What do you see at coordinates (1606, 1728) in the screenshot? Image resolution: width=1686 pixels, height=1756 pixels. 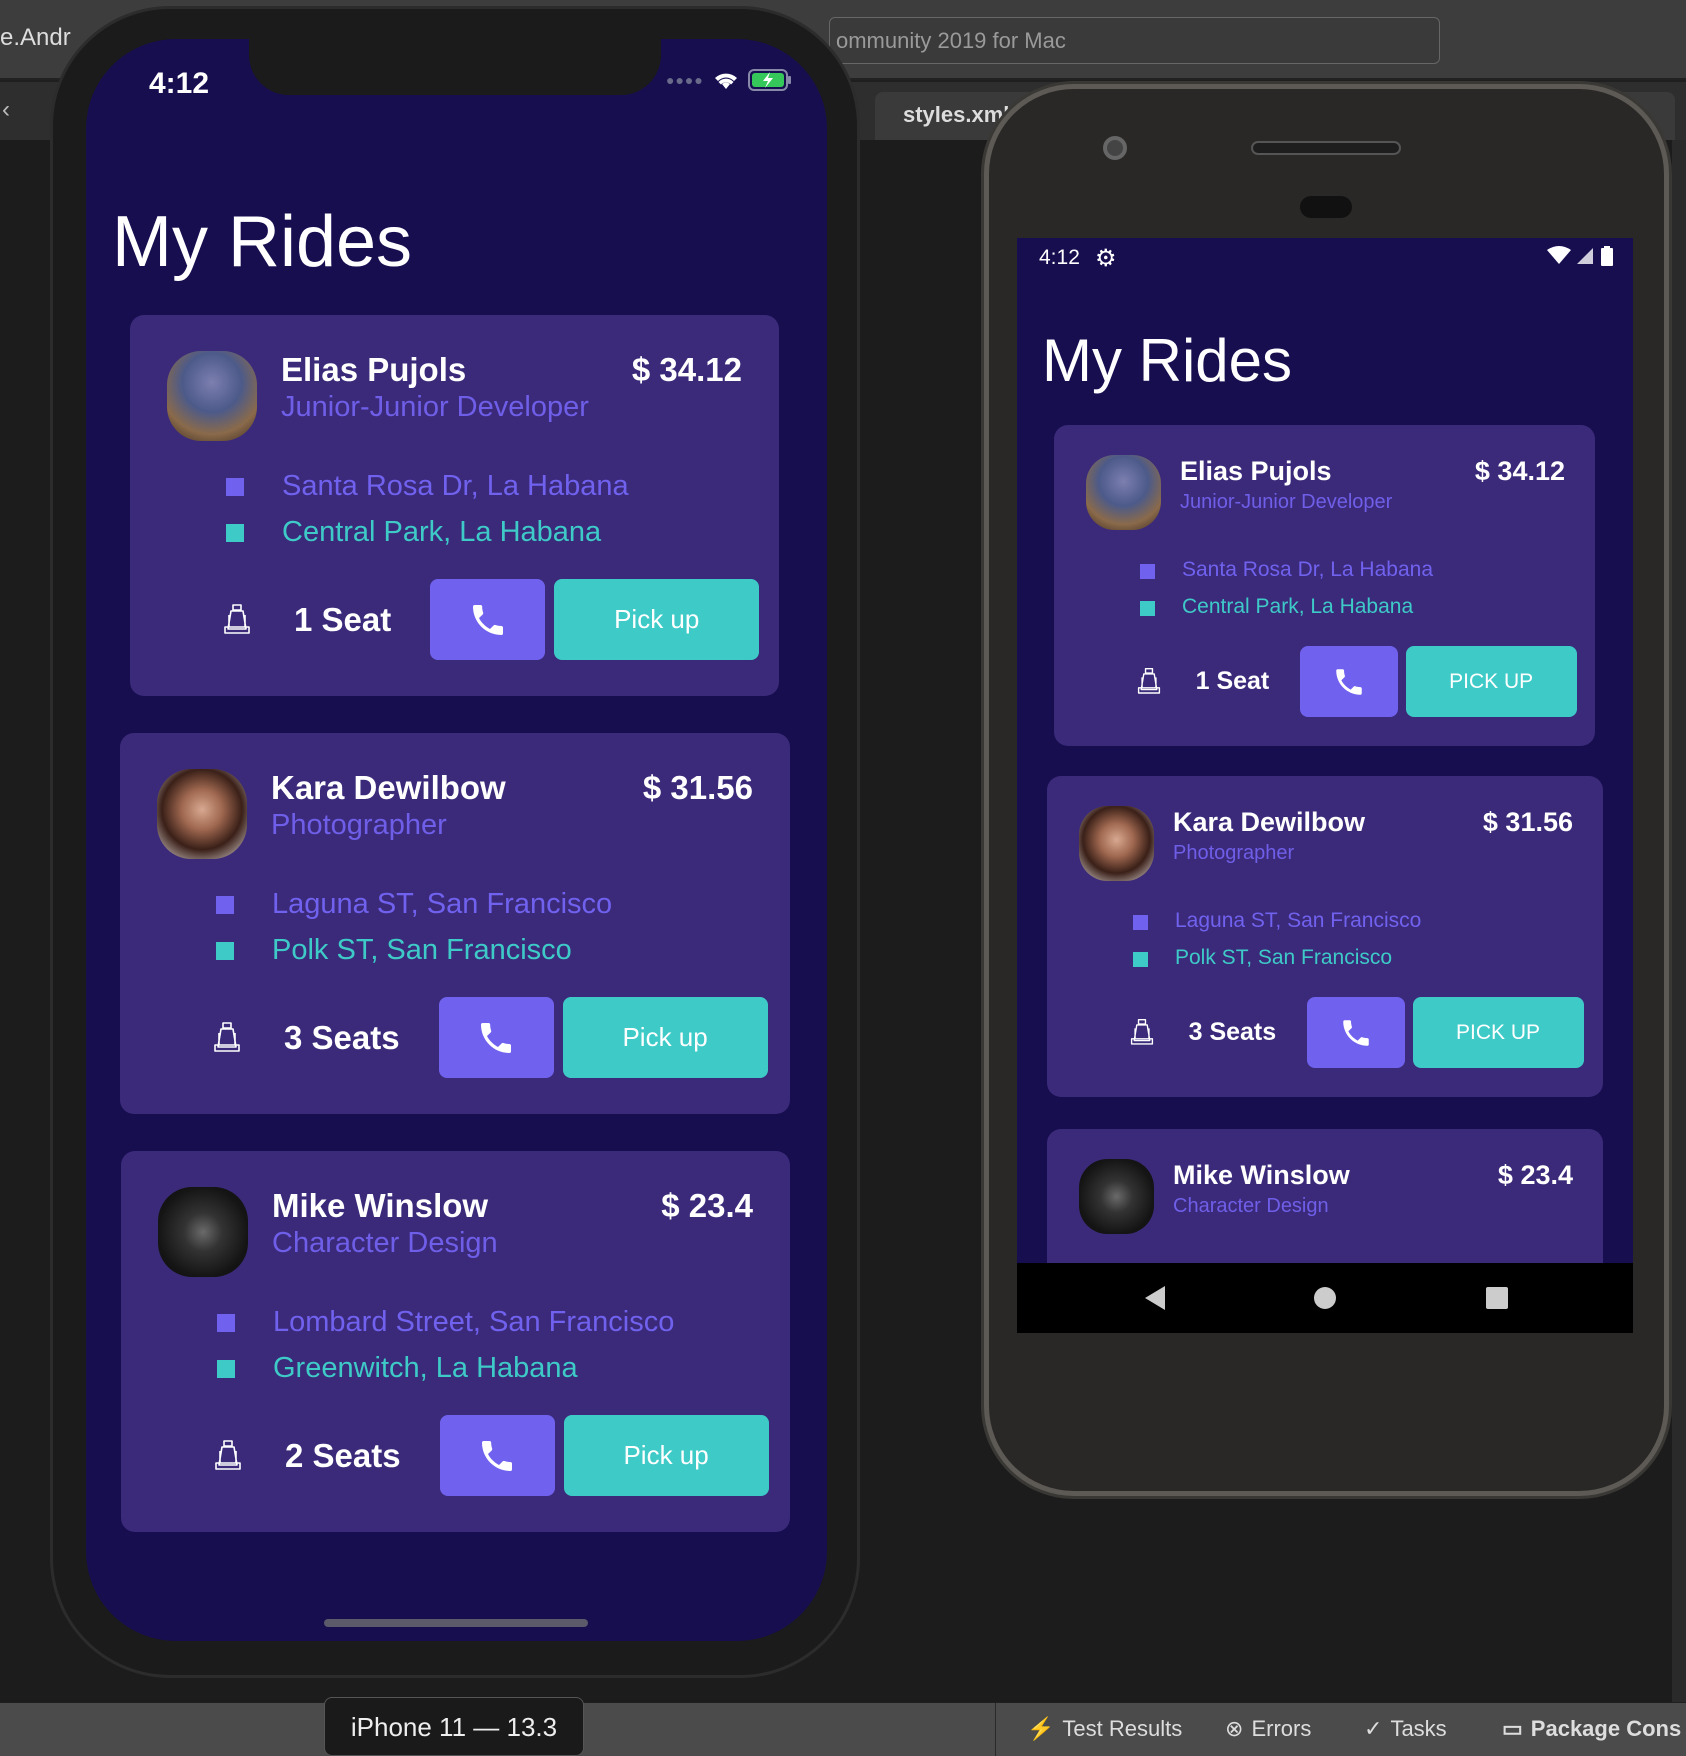 I see `bottom-tab-label: Package Cons` at bounding box center [1606, 1728].